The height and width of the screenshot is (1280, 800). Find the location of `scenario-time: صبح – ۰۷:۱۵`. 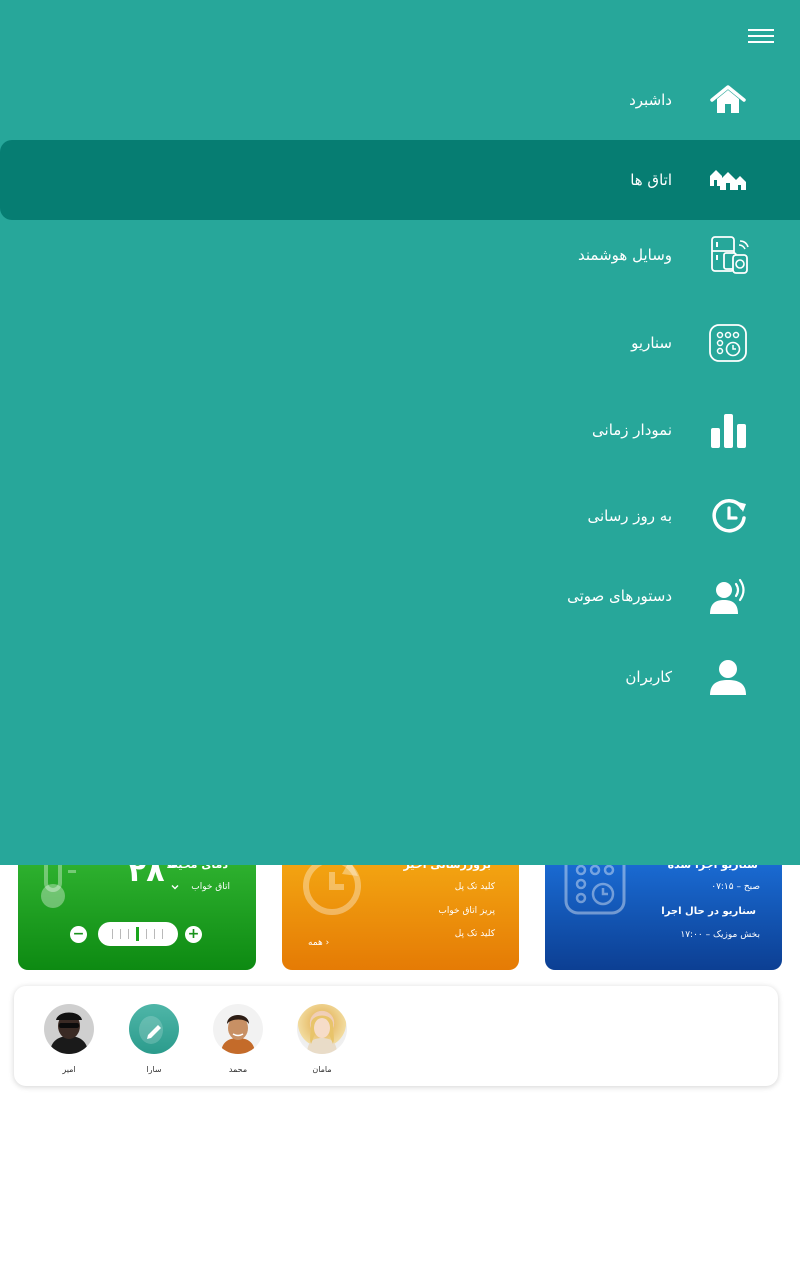

scenario-time: صبح – ۰۷:۱۵ is located at coordinates (735, 887).